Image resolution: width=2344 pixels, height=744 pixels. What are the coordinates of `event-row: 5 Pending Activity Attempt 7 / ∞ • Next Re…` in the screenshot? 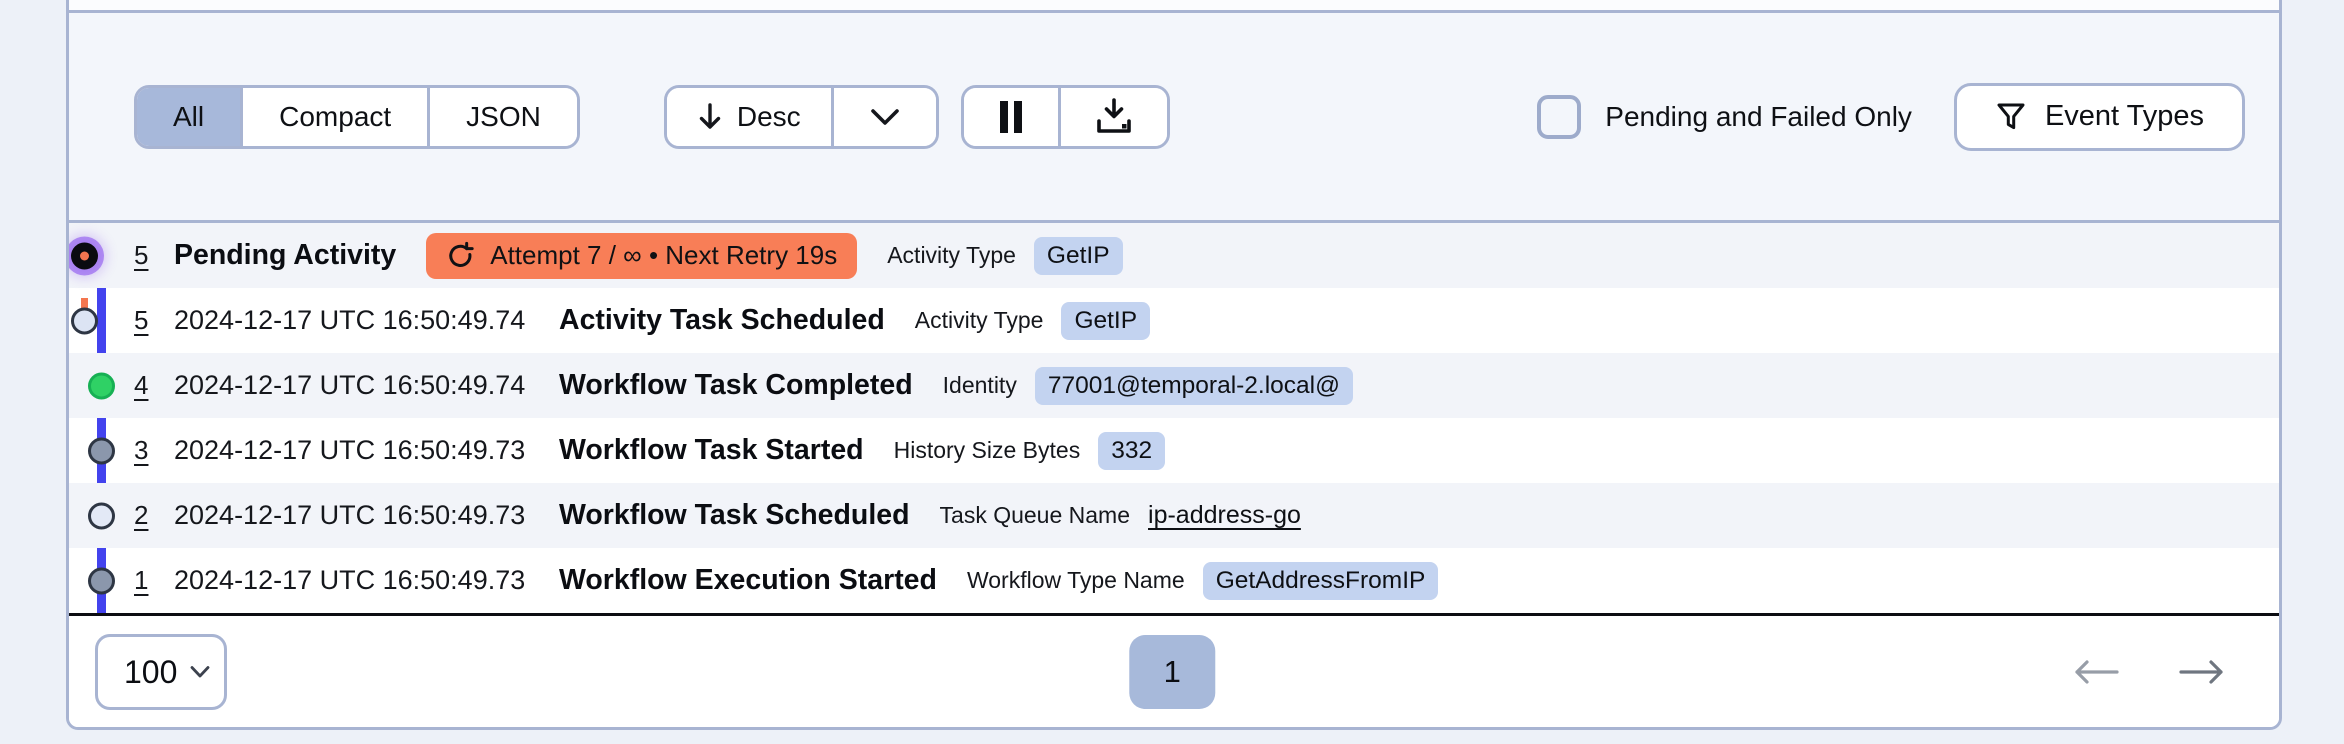 It's located at (1174, 255).